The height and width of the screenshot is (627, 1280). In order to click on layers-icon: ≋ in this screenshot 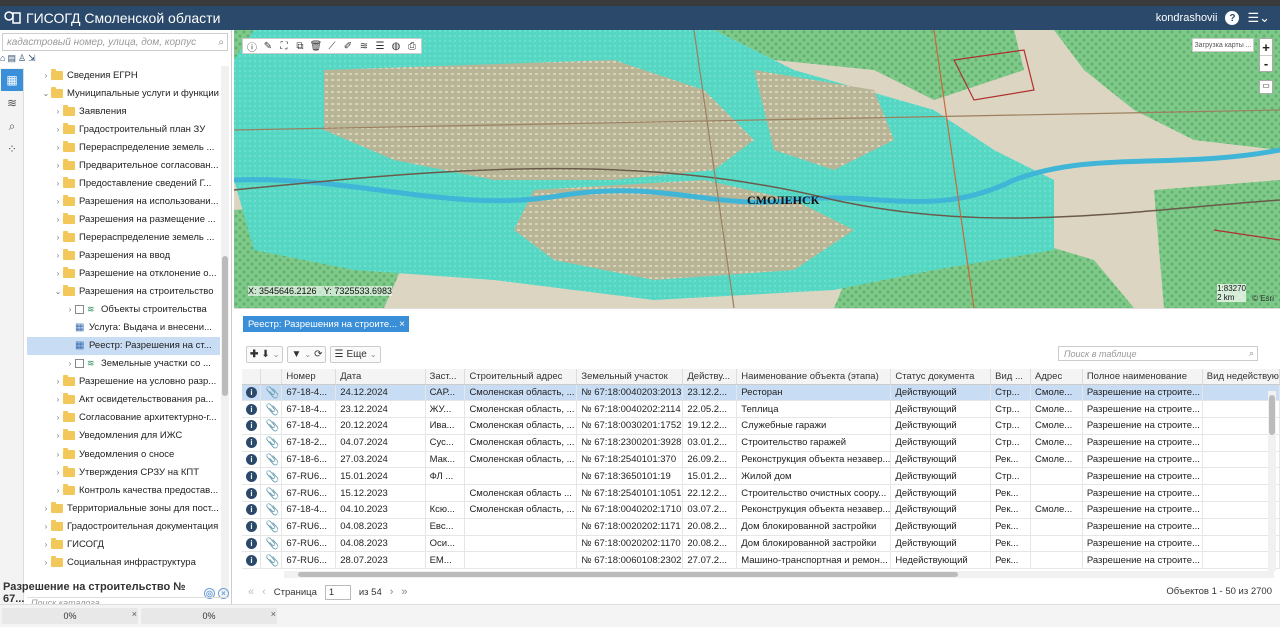, I will do `click(364, 46)`.